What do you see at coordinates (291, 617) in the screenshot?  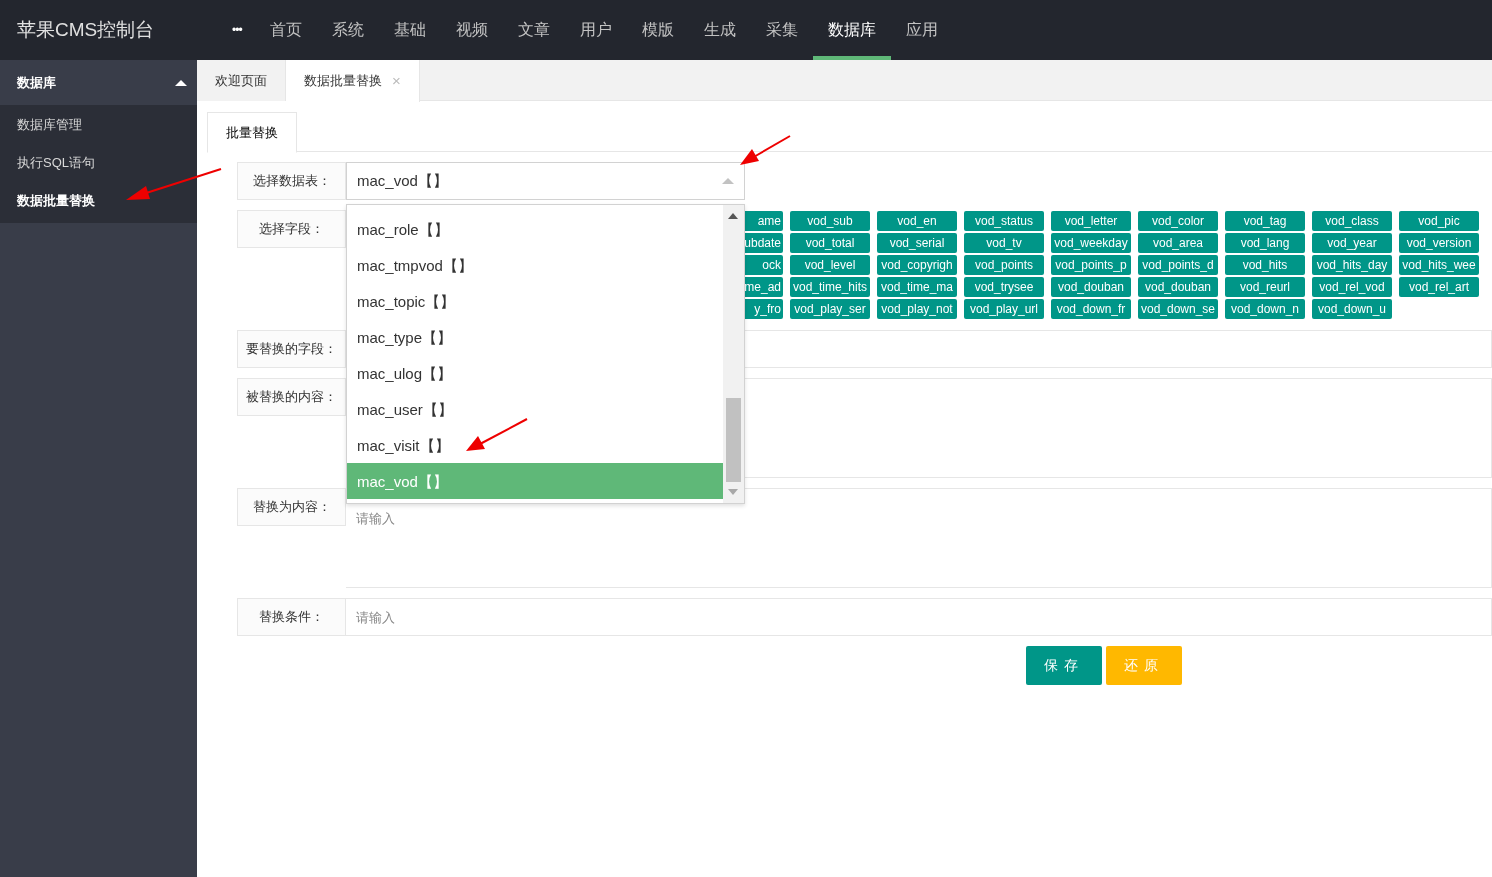 I see `field-label: 替换条件：` at bounding box center [291, 617].